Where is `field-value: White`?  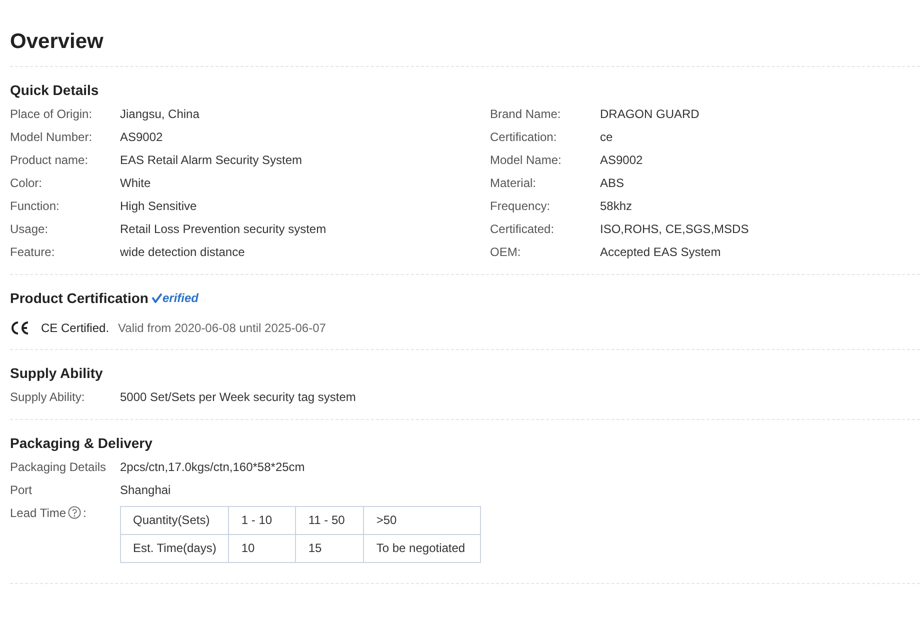 field-value: White is located at coordinates (135, 183).